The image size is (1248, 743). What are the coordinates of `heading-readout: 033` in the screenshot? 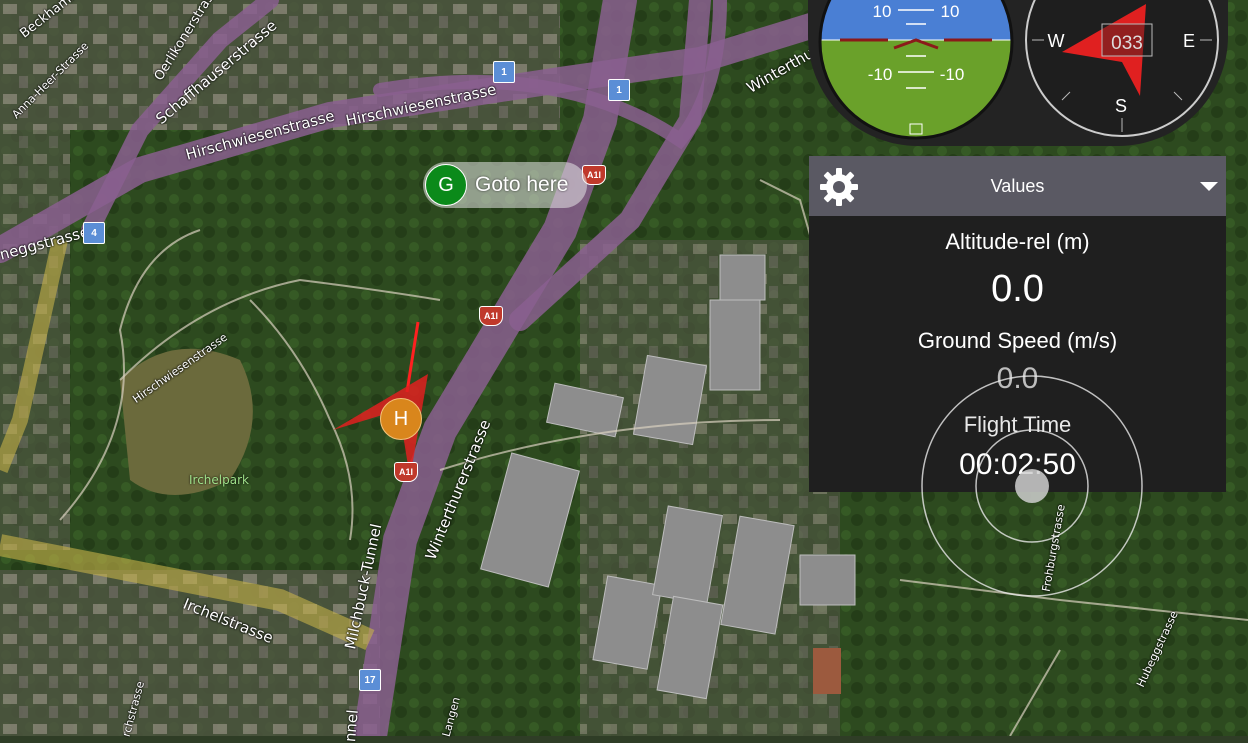 It's located at (1127, 43).